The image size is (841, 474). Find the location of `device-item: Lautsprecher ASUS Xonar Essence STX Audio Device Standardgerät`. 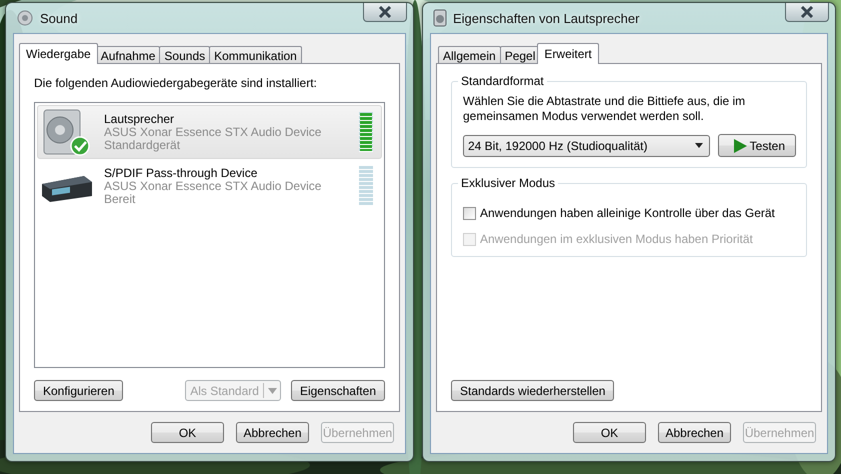

device-item: Lautsprecher ASUS Xonar Essence STX Audio Device Standardgerät is located at coordinates (209, 132).